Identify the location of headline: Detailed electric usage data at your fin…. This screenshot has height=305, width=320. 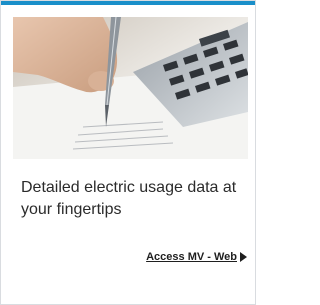
(129, 198).